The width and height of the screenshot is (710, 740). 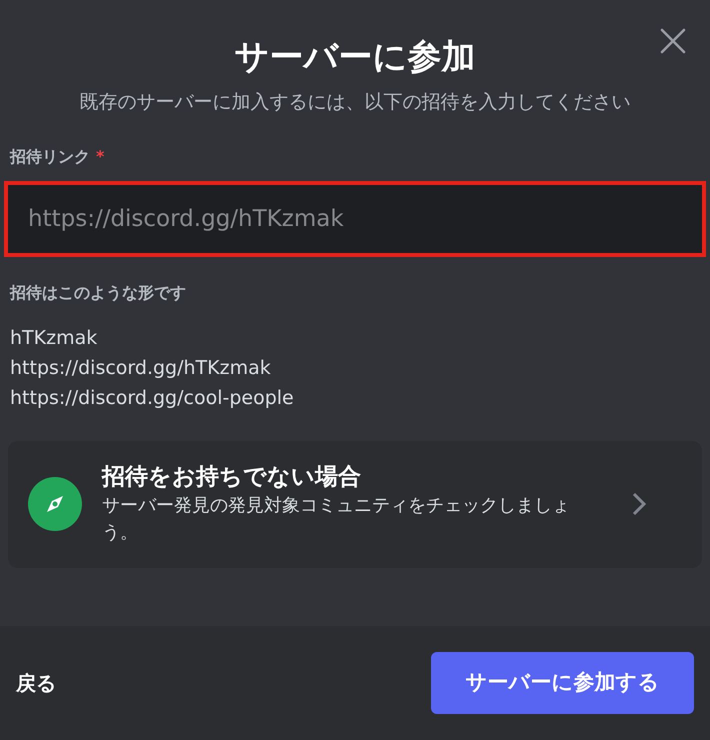 I want to click on example-text: hTKzmak, so click(x=54, y=338).